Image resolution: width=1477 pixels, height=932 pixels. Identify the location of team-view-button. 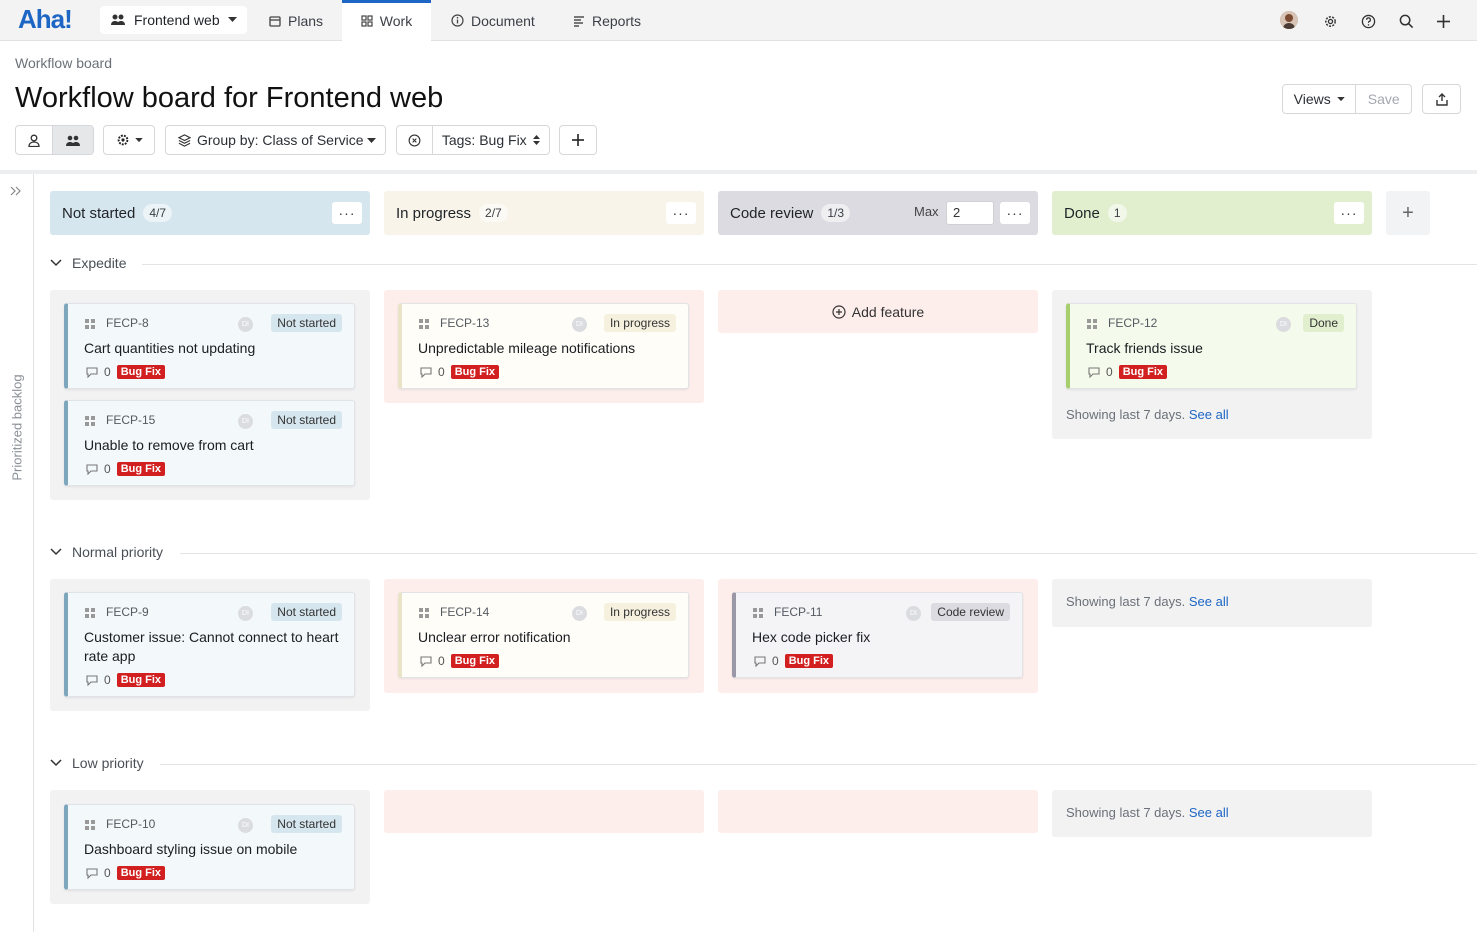
(73, 140).